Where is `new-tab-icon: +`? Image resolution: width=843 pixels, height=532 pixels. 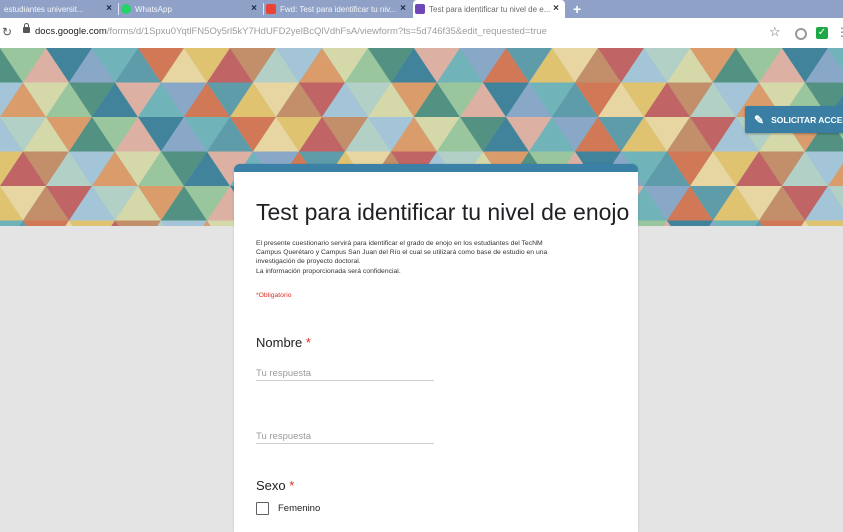
new-tab-icon: + is located at coordinates (577, 9).